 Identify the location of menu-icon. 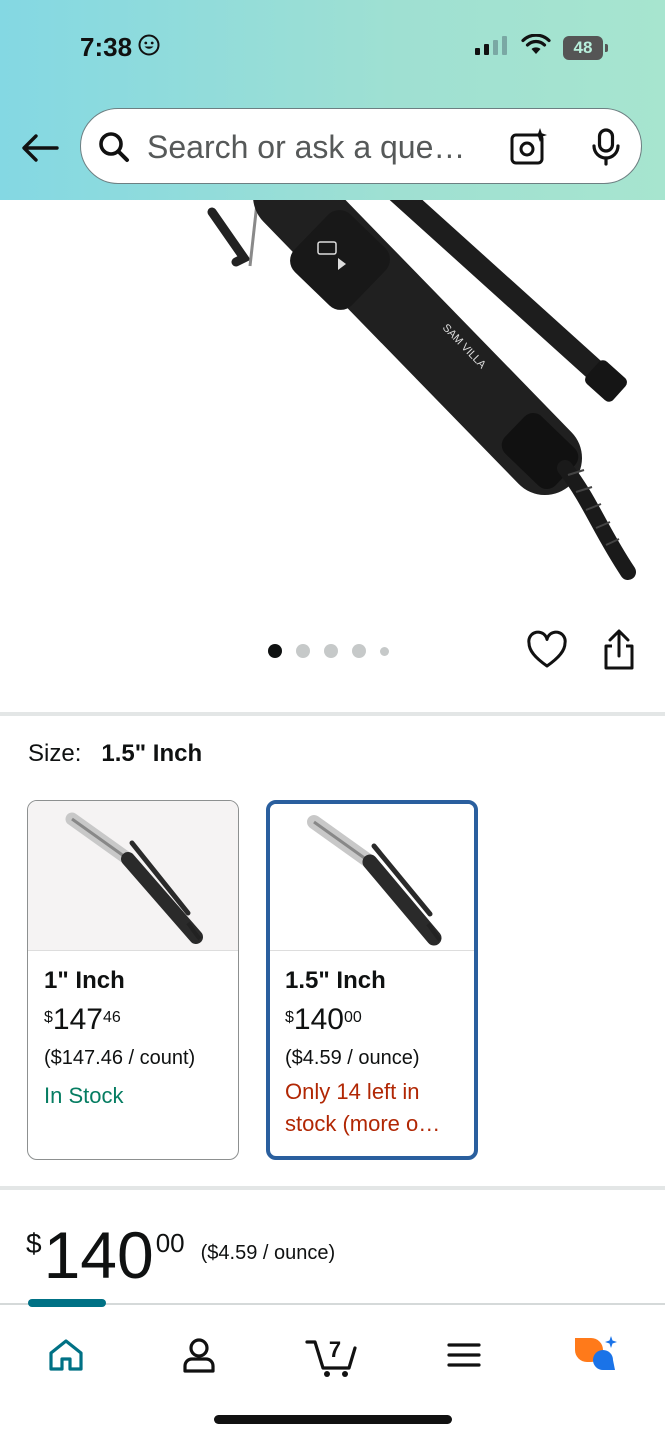
(464, 1355).